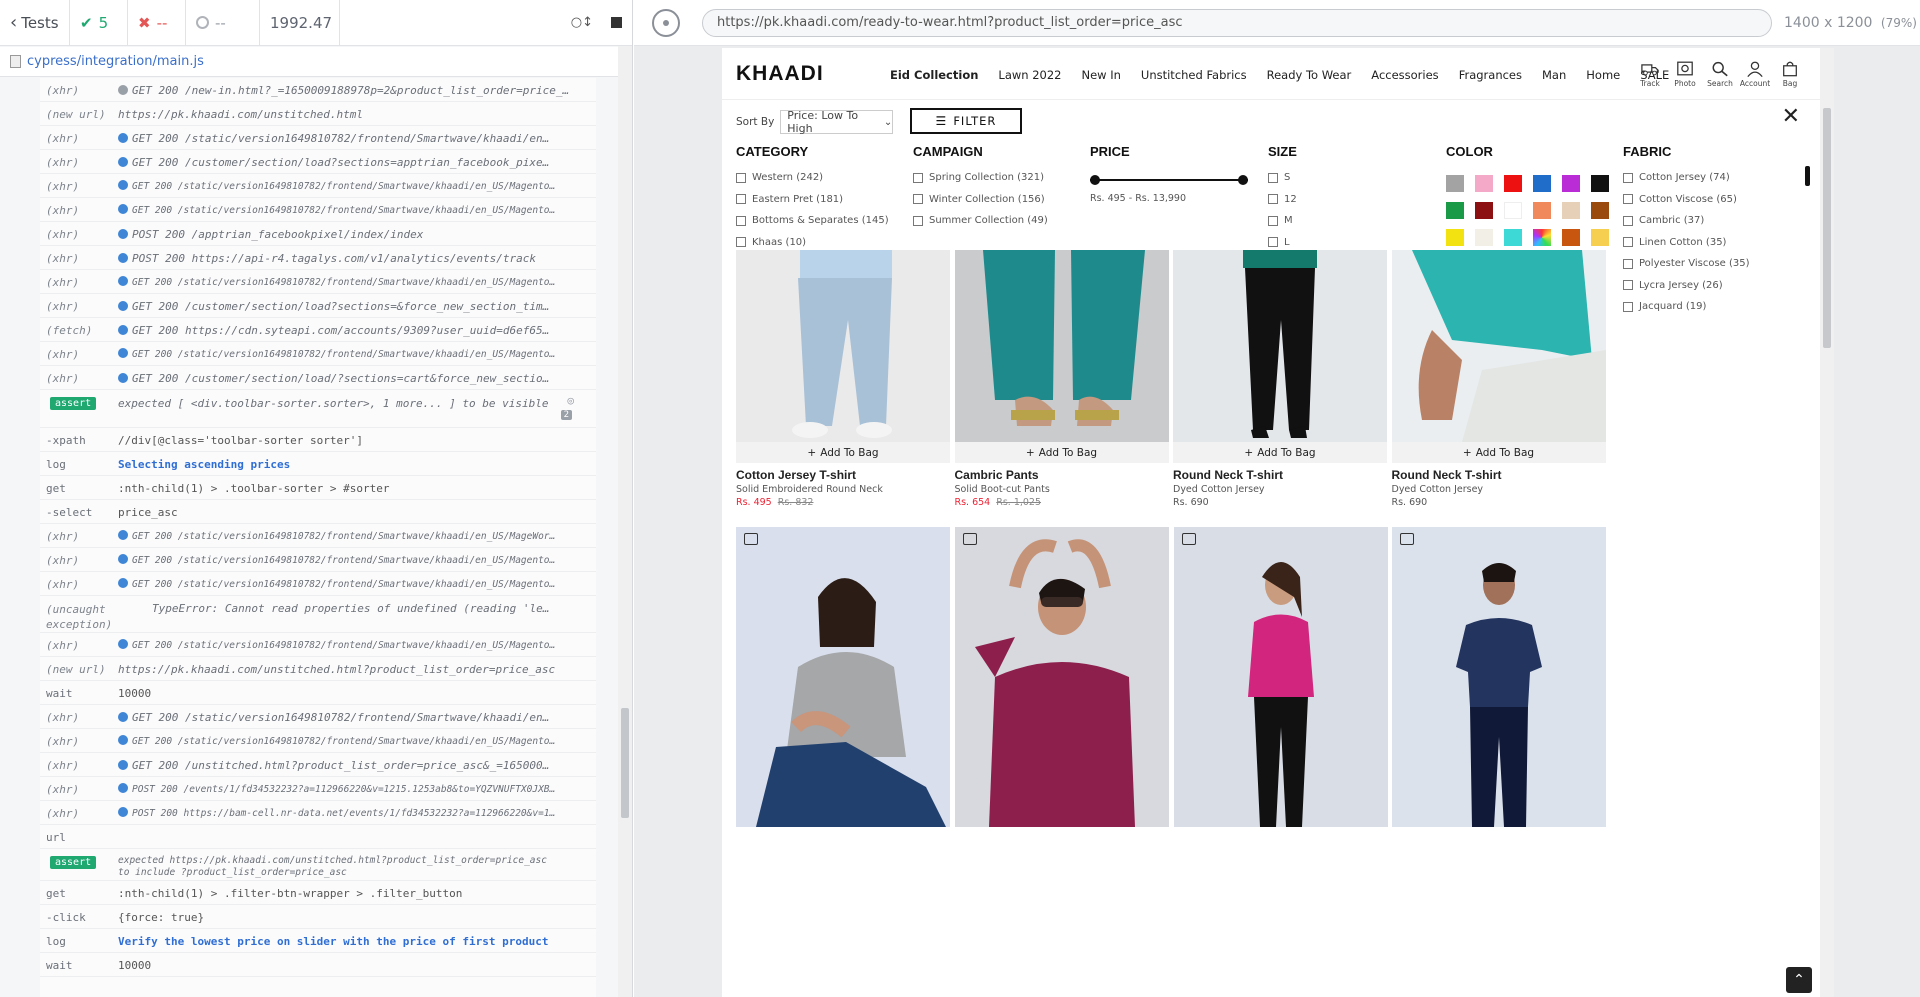 The image size is (1920, 997). I want to click on filter-option: Summer Collection (49), so click(980, 221).